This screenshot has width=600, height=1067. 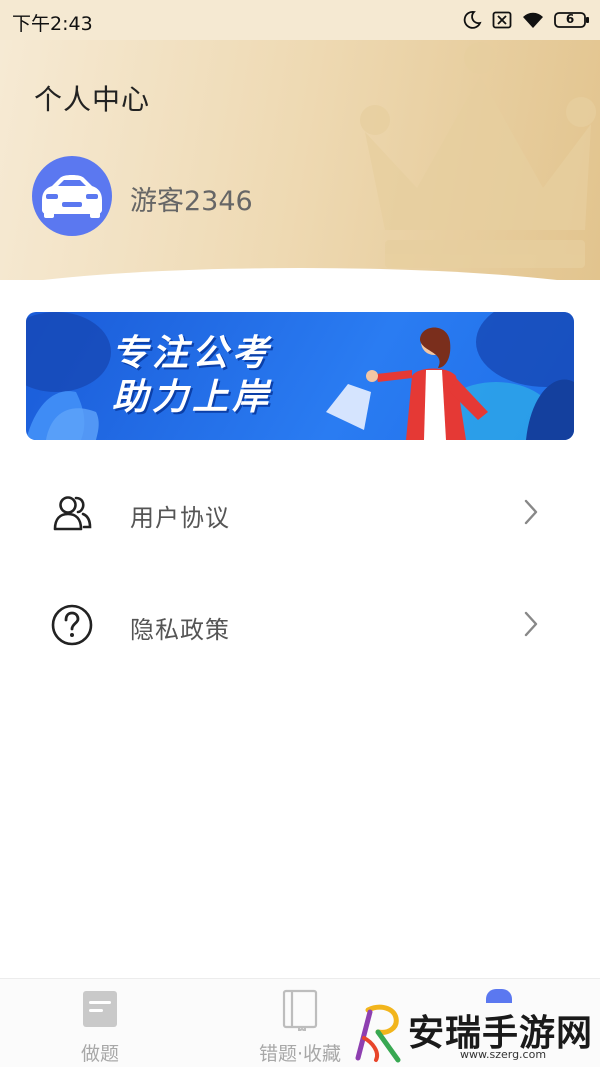 I want to click on watermark-logo-icon, so click(x=378, y=1033).